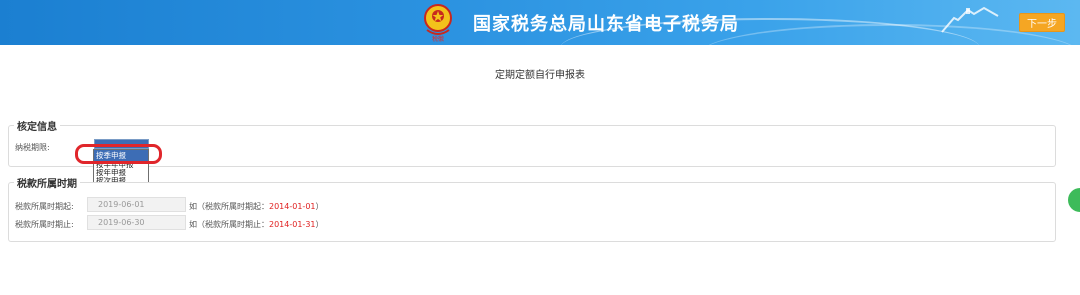  Describe the element at coordinates (118, 154) in the screenshot. I see `highlight-annotation` at that location.